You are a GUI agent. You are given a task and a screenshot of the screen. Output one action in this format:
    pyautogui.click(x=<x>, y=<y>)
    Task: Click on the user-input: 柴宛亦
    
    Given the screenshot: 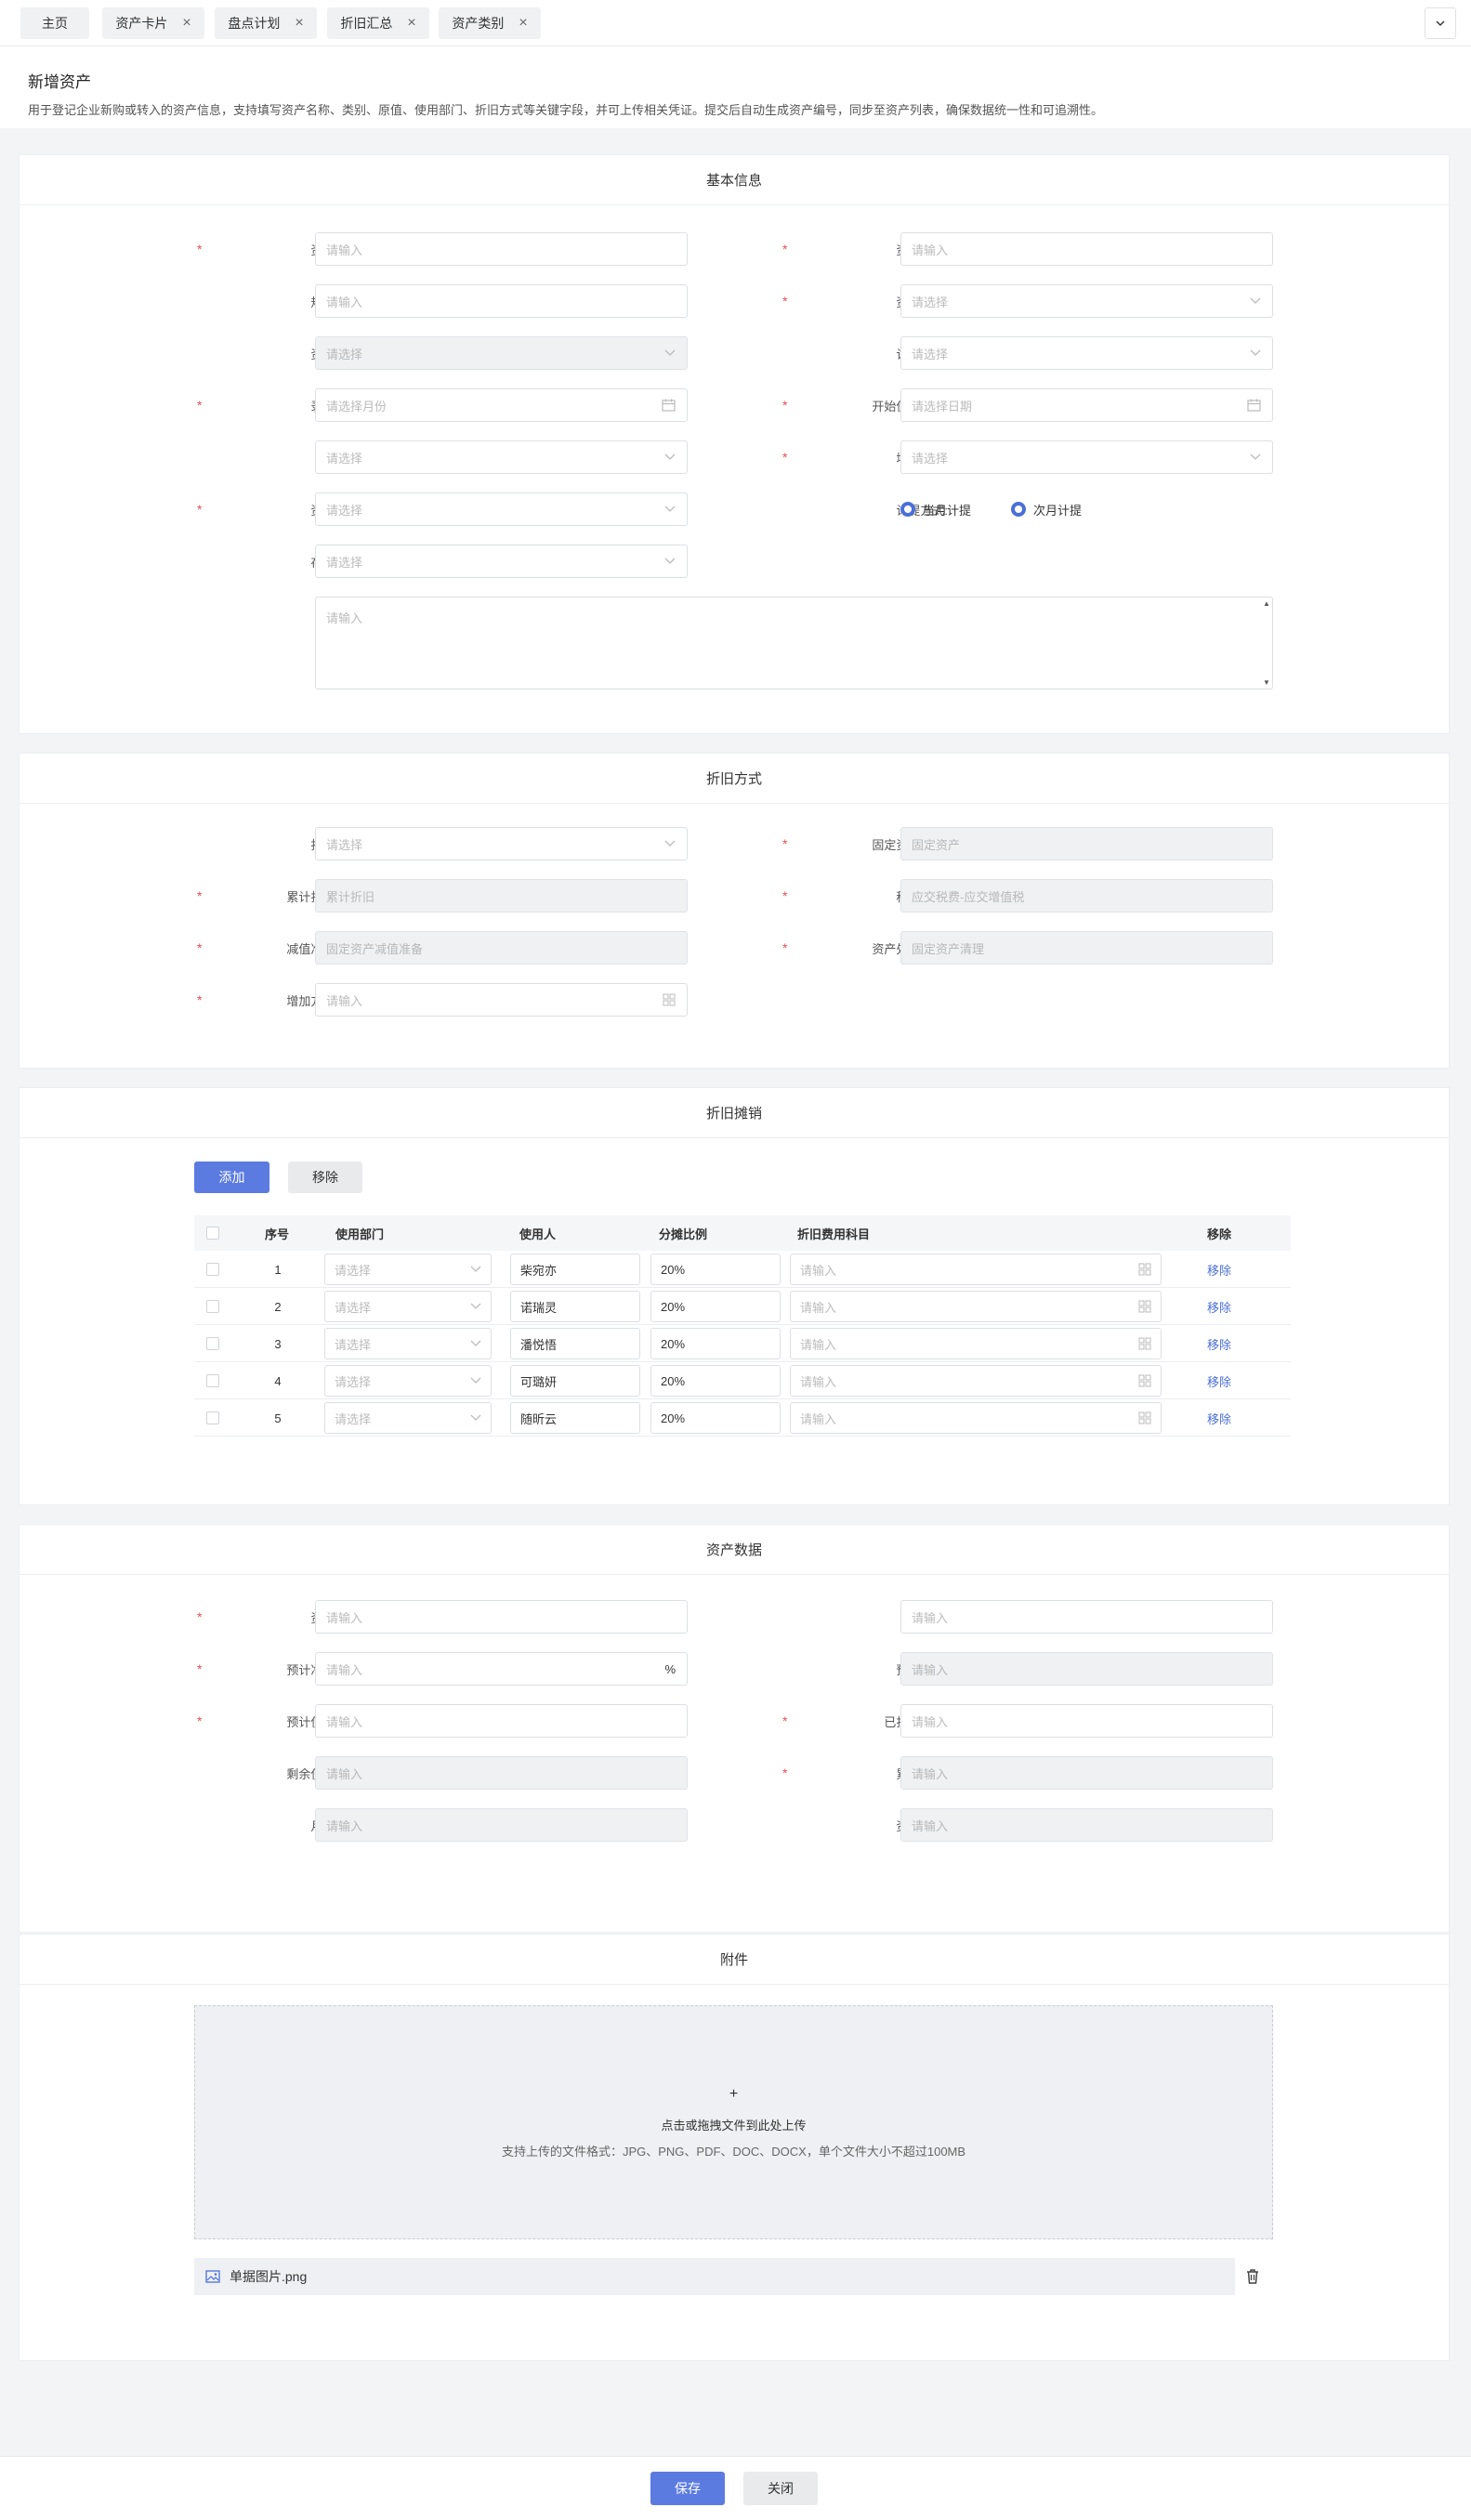 What is the action you would take?
    pyautogui.click(x=575, y=1269)
    